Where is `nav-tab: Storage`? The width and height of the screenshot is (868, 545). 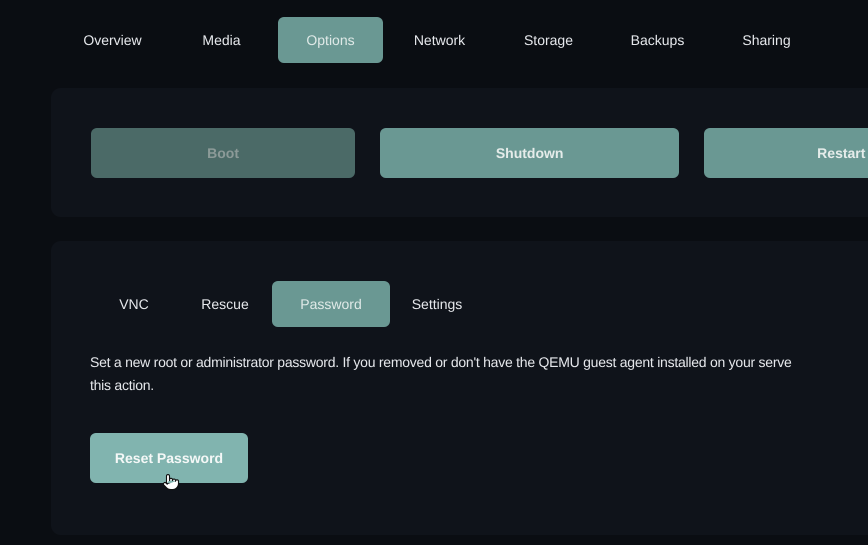 nav-tab: Storage is located at coordinates (548, 40).